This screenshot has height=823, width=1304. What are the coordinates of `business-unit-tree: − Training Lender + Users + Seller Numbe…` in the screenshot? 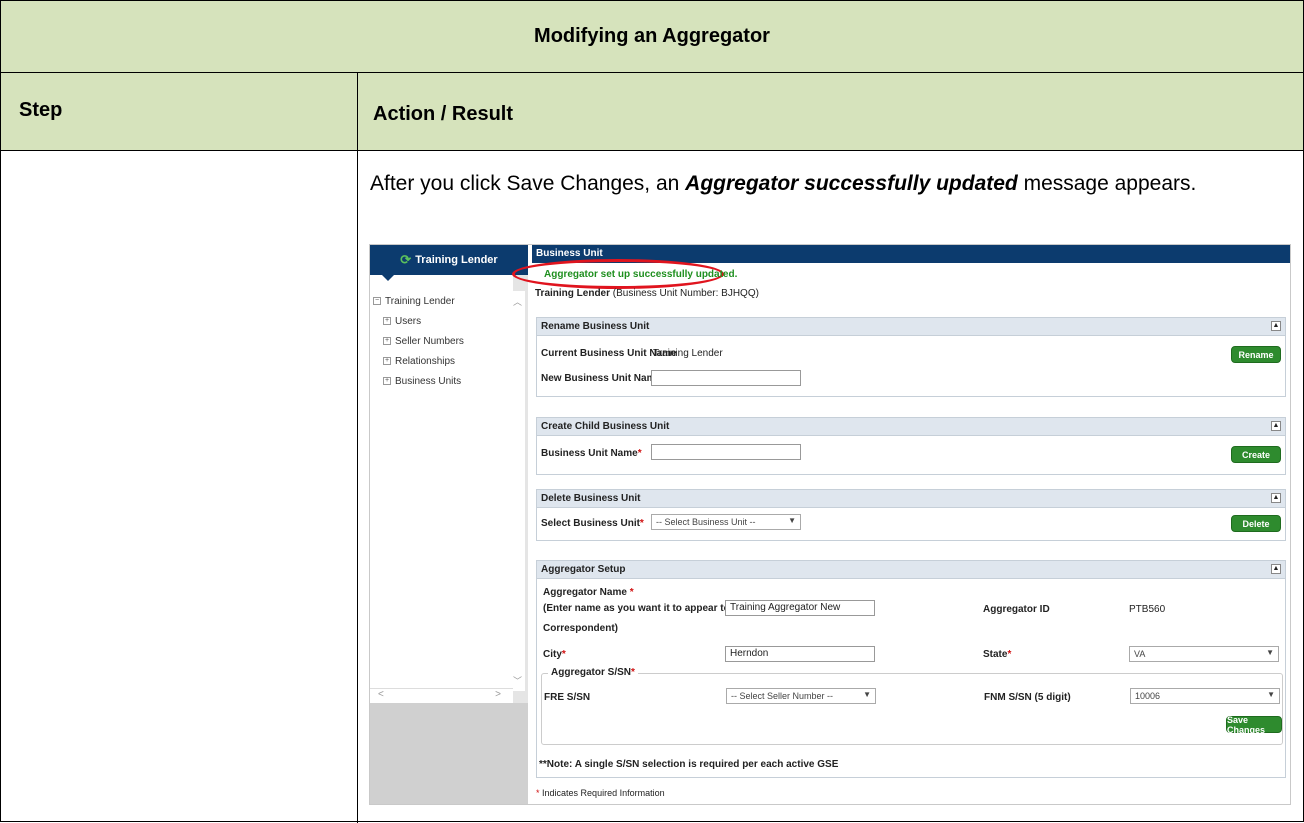 It's located at (443, 341).